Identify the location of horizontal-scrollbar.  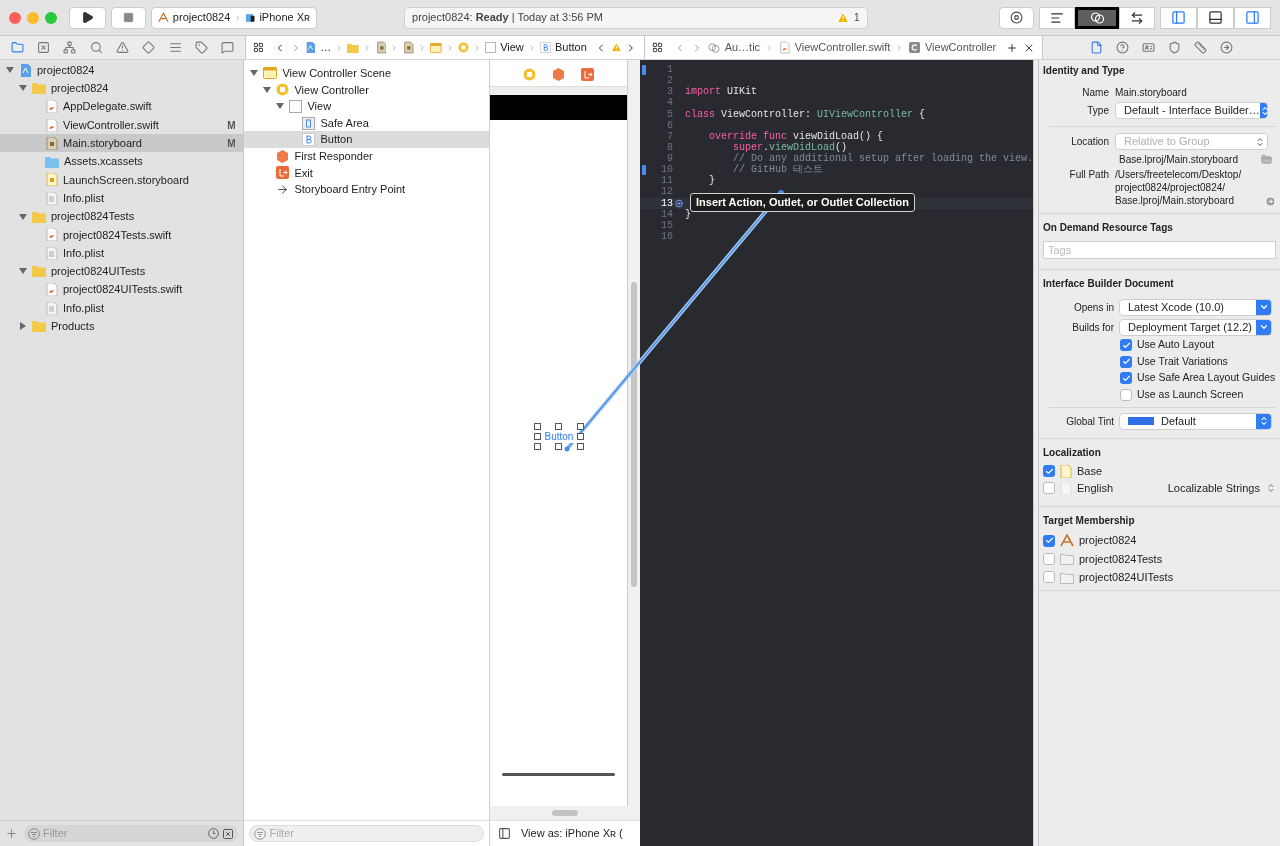
(564, 813).